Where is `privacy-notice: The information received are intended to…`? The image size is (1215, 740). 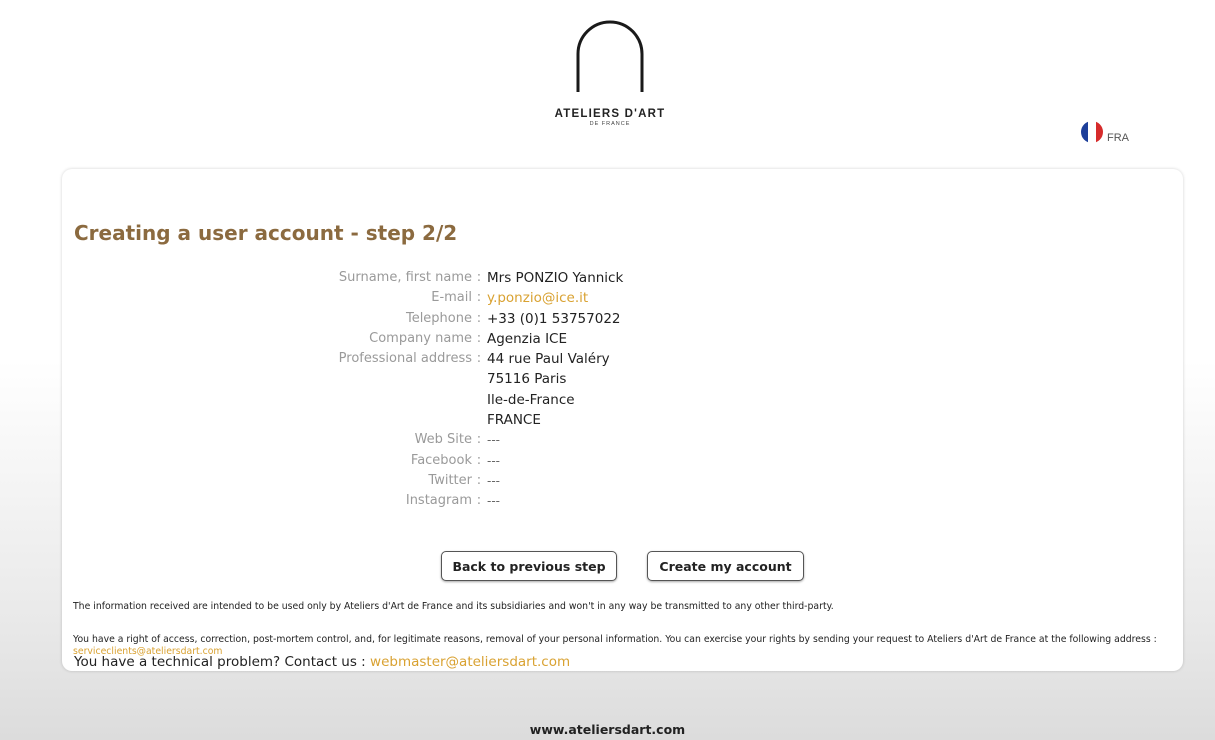
privacy-notice: The information received are intended to… is located at coordinates (453, 606).